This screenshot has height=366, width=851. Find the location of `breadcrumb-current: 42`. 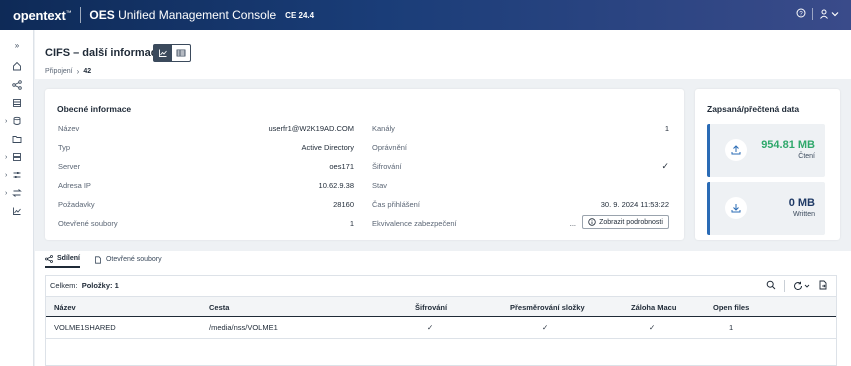

breadcrumb-current: 42 is located at coordinates (87, 71).